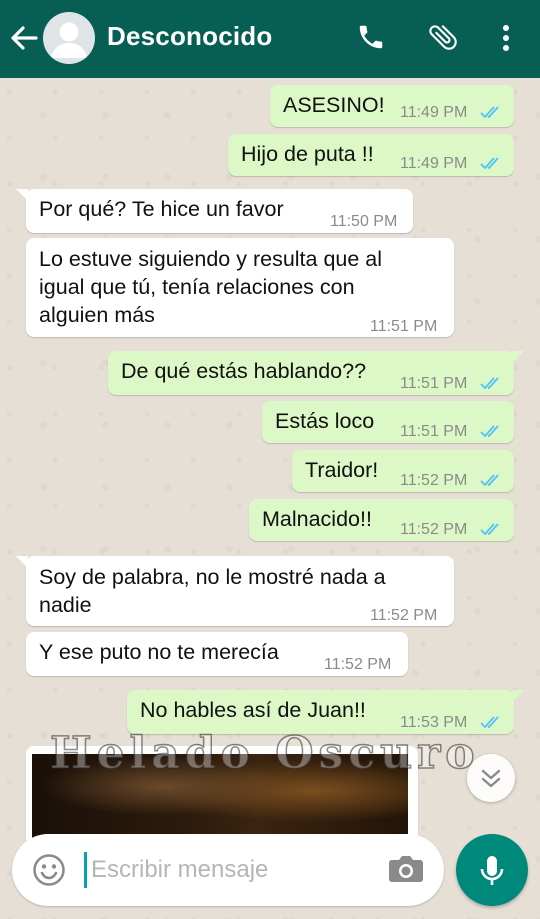 This screenshot has width=540, height=919. What do you see at coordinates (403, 471) in the screenshot?
I see `message-outgoing: Traidor! 11:52 PM` at bounding box center [403, 471].